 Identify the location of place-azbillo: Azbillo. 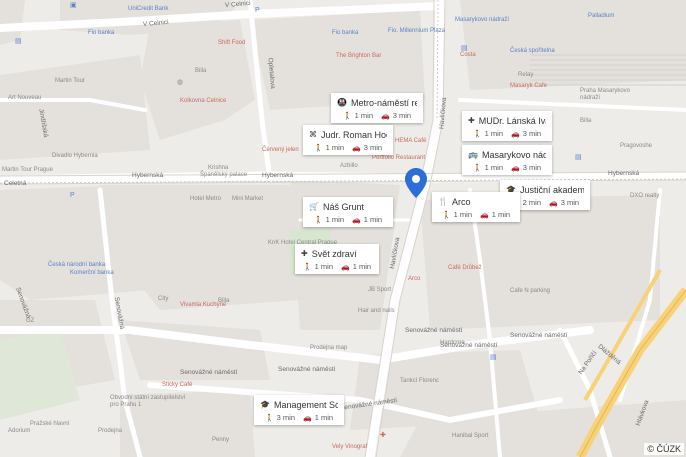
(349, 166).